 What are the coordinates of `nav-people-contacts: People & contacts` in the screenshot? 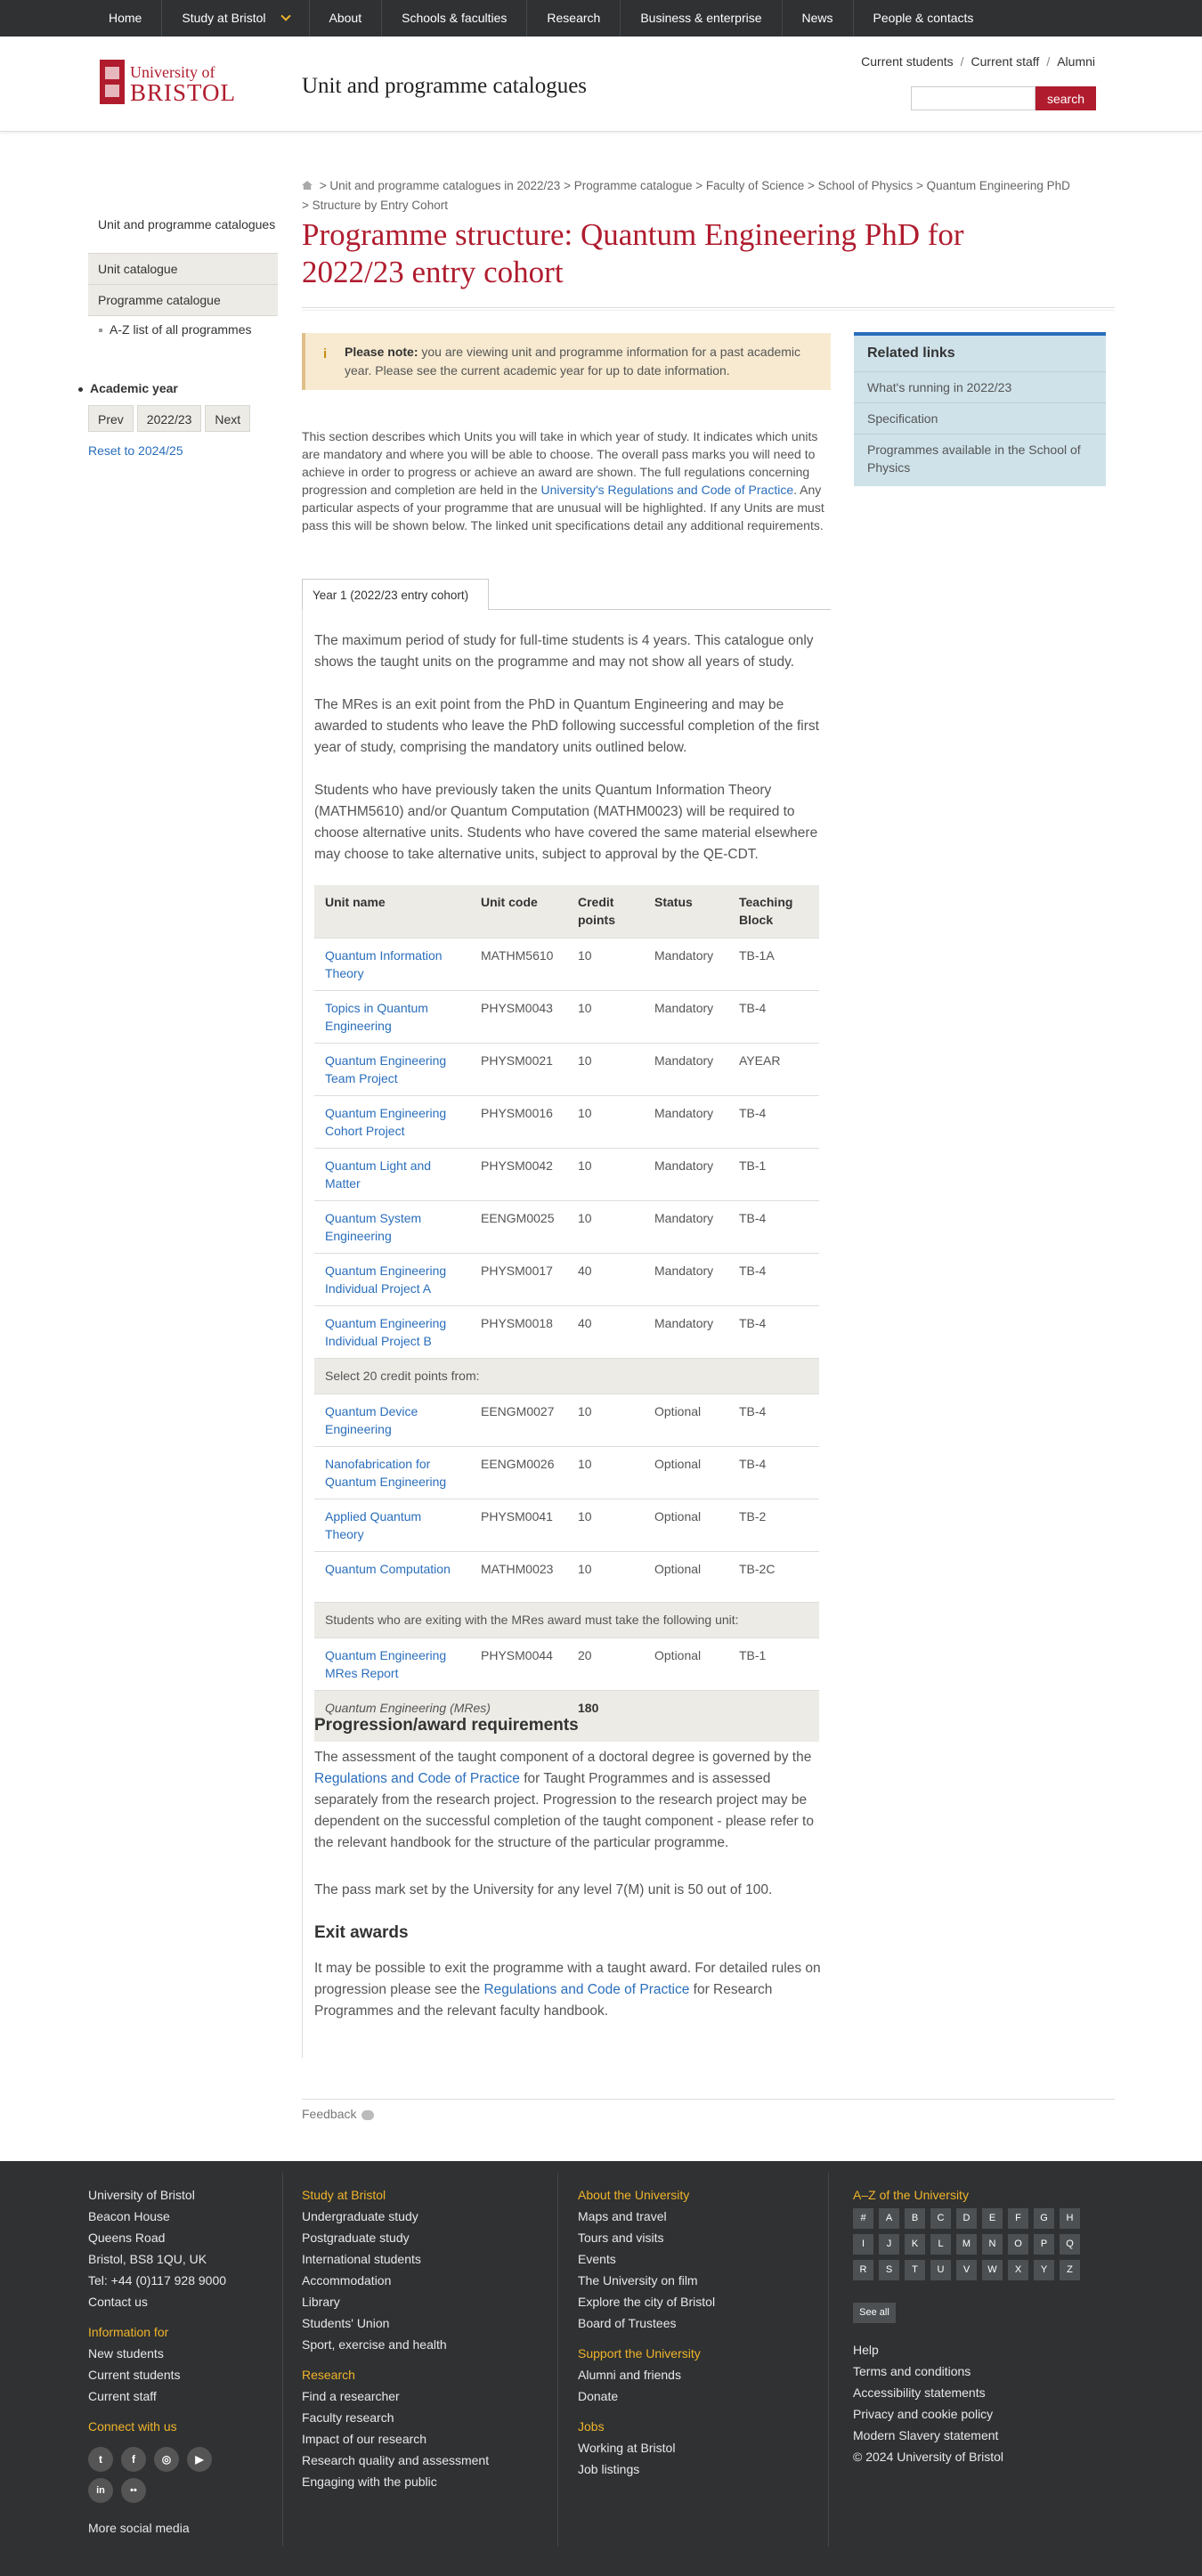 It's located at (923, 18).